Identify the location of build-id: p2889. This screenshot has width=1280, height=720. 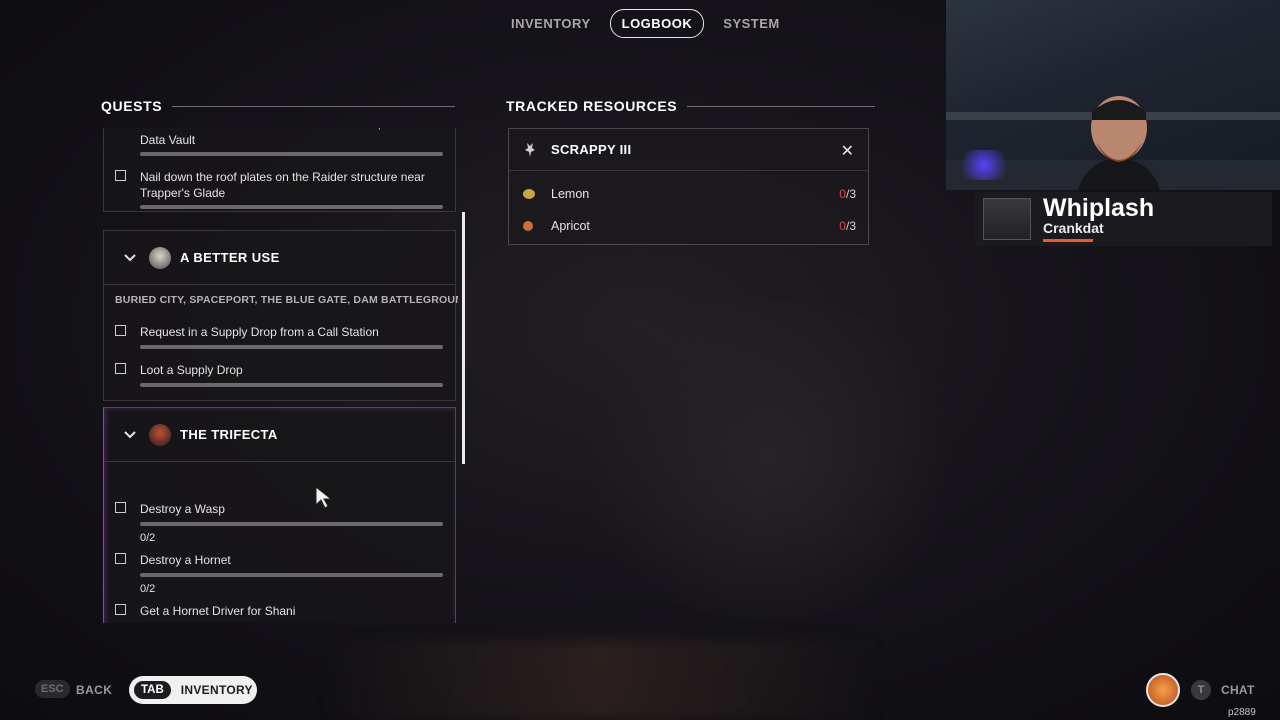
(1242, 712).